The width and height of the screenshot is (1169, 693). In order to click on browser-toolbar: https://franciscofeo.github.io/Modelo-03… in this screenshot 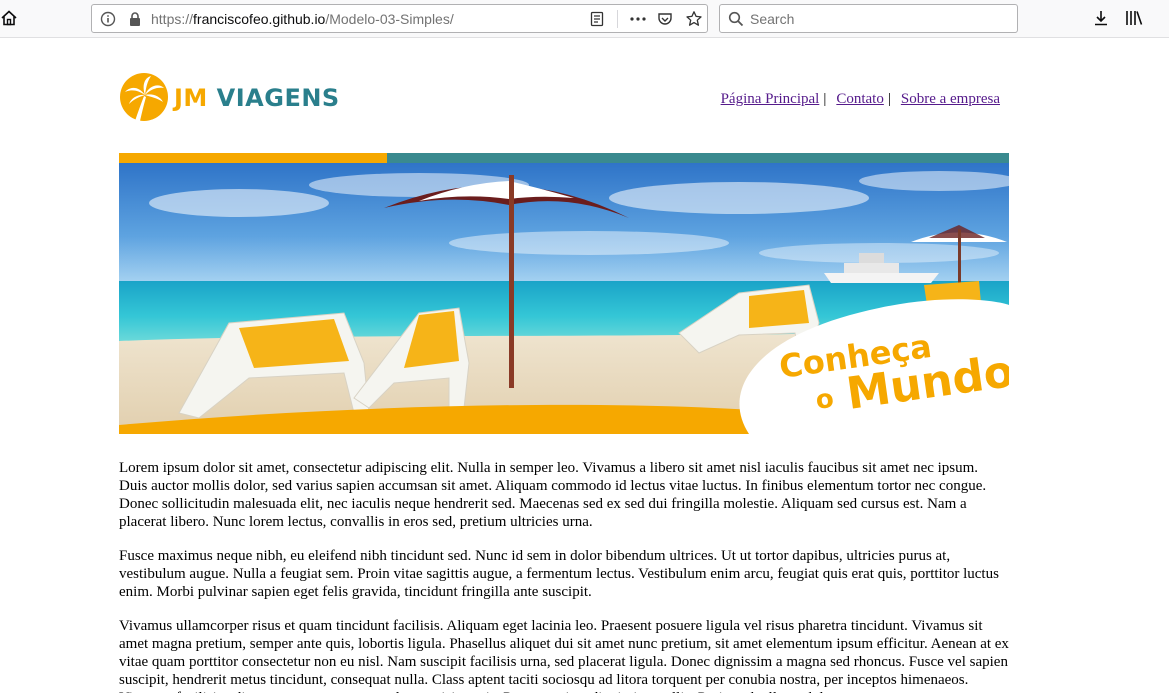, I will do `click(584, 19)`.